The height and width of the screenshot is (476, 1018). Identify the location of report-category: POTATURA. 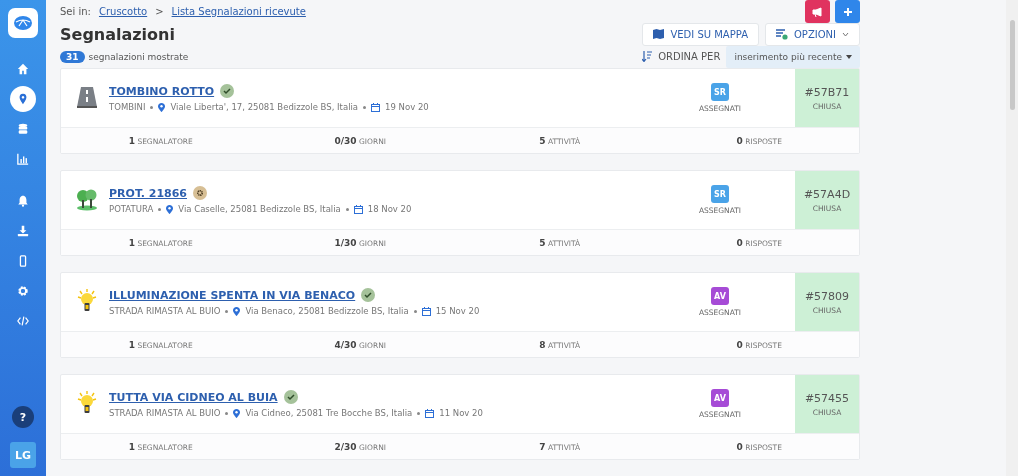
(131, 209).